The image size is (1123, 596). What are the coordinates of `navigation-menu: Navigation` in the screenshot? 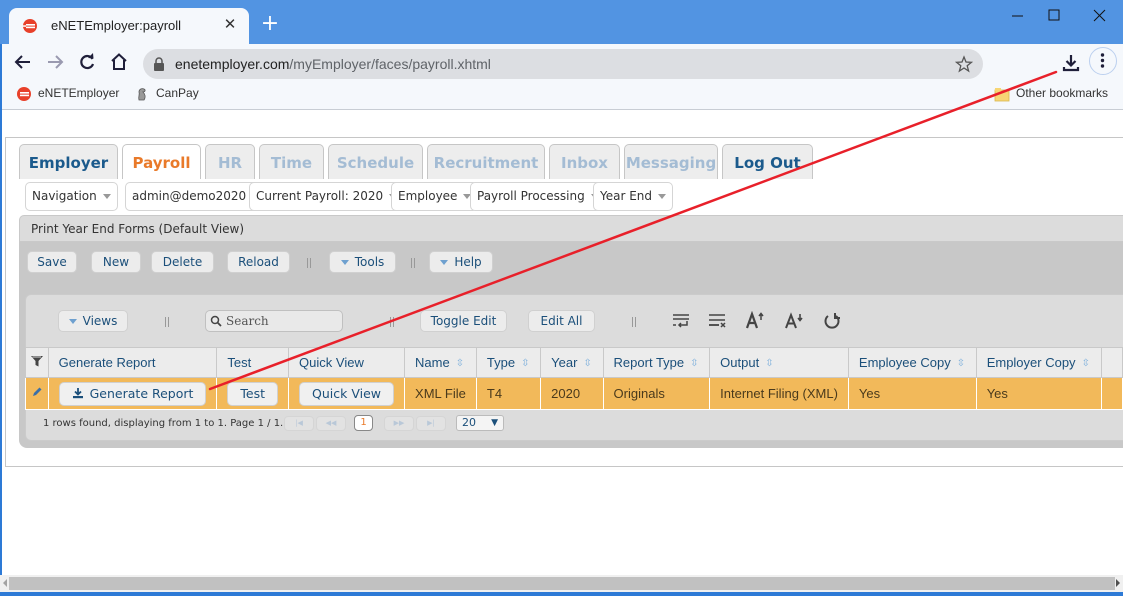 It's located at (71, 196).